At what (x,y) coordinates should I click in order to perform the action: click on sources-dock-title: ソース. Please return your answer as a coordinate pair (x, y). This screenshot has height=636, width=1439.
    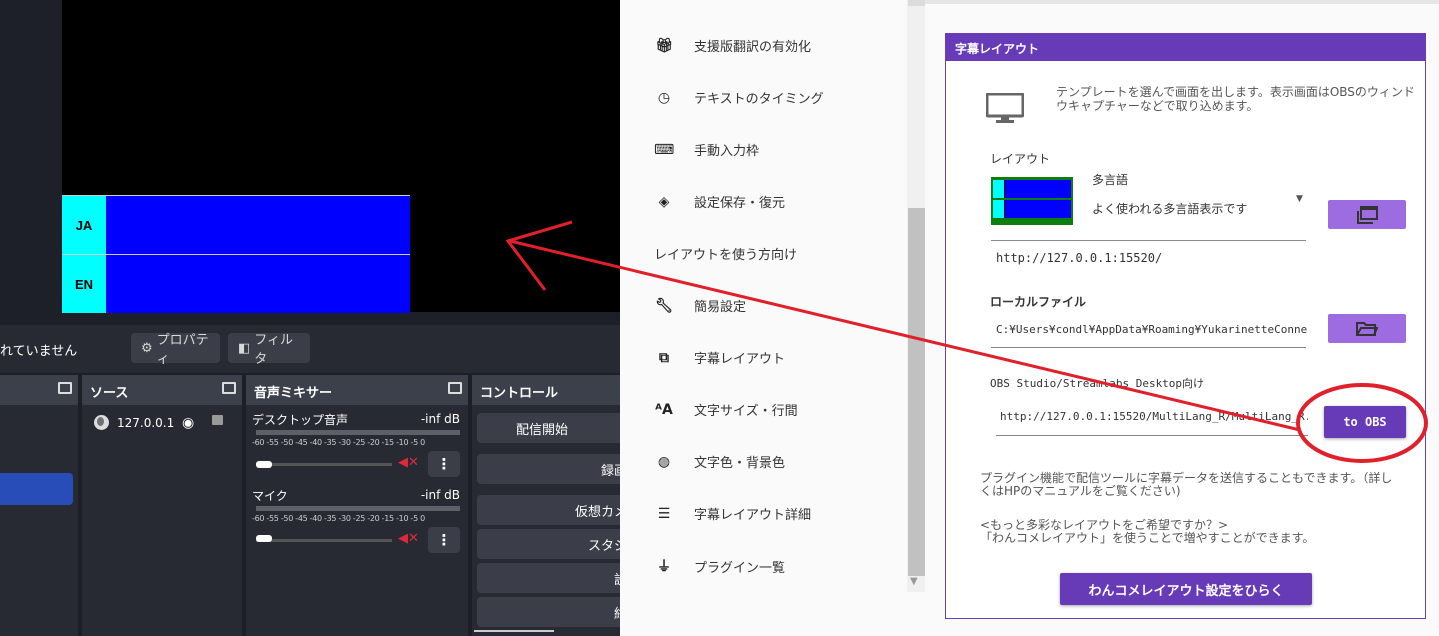
    Looking at the image, I should click on (109, 393).